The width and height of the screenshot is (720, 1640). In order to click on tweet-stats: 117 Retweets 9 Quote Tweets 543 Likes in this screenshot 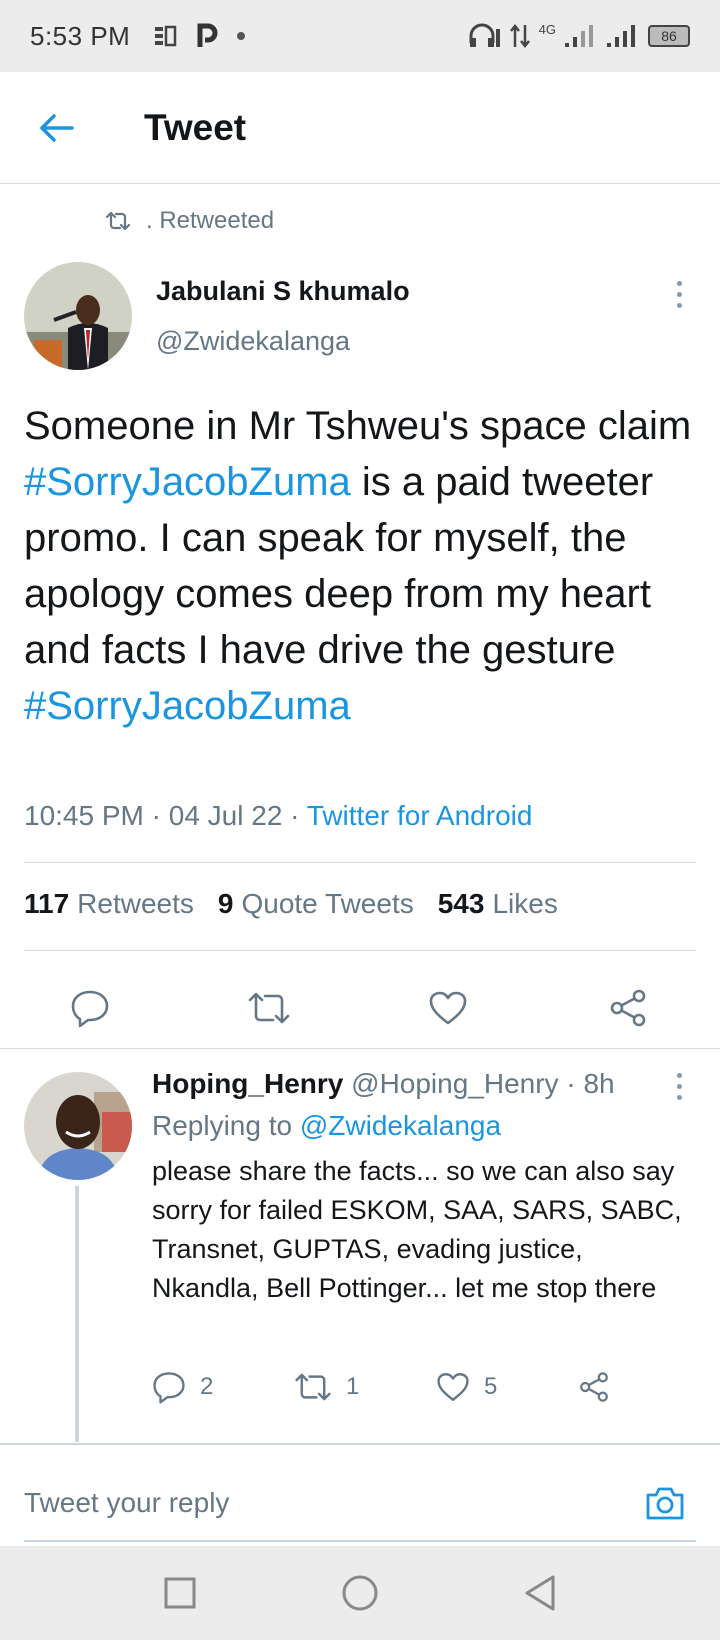, I will do `click(291, 904)`.